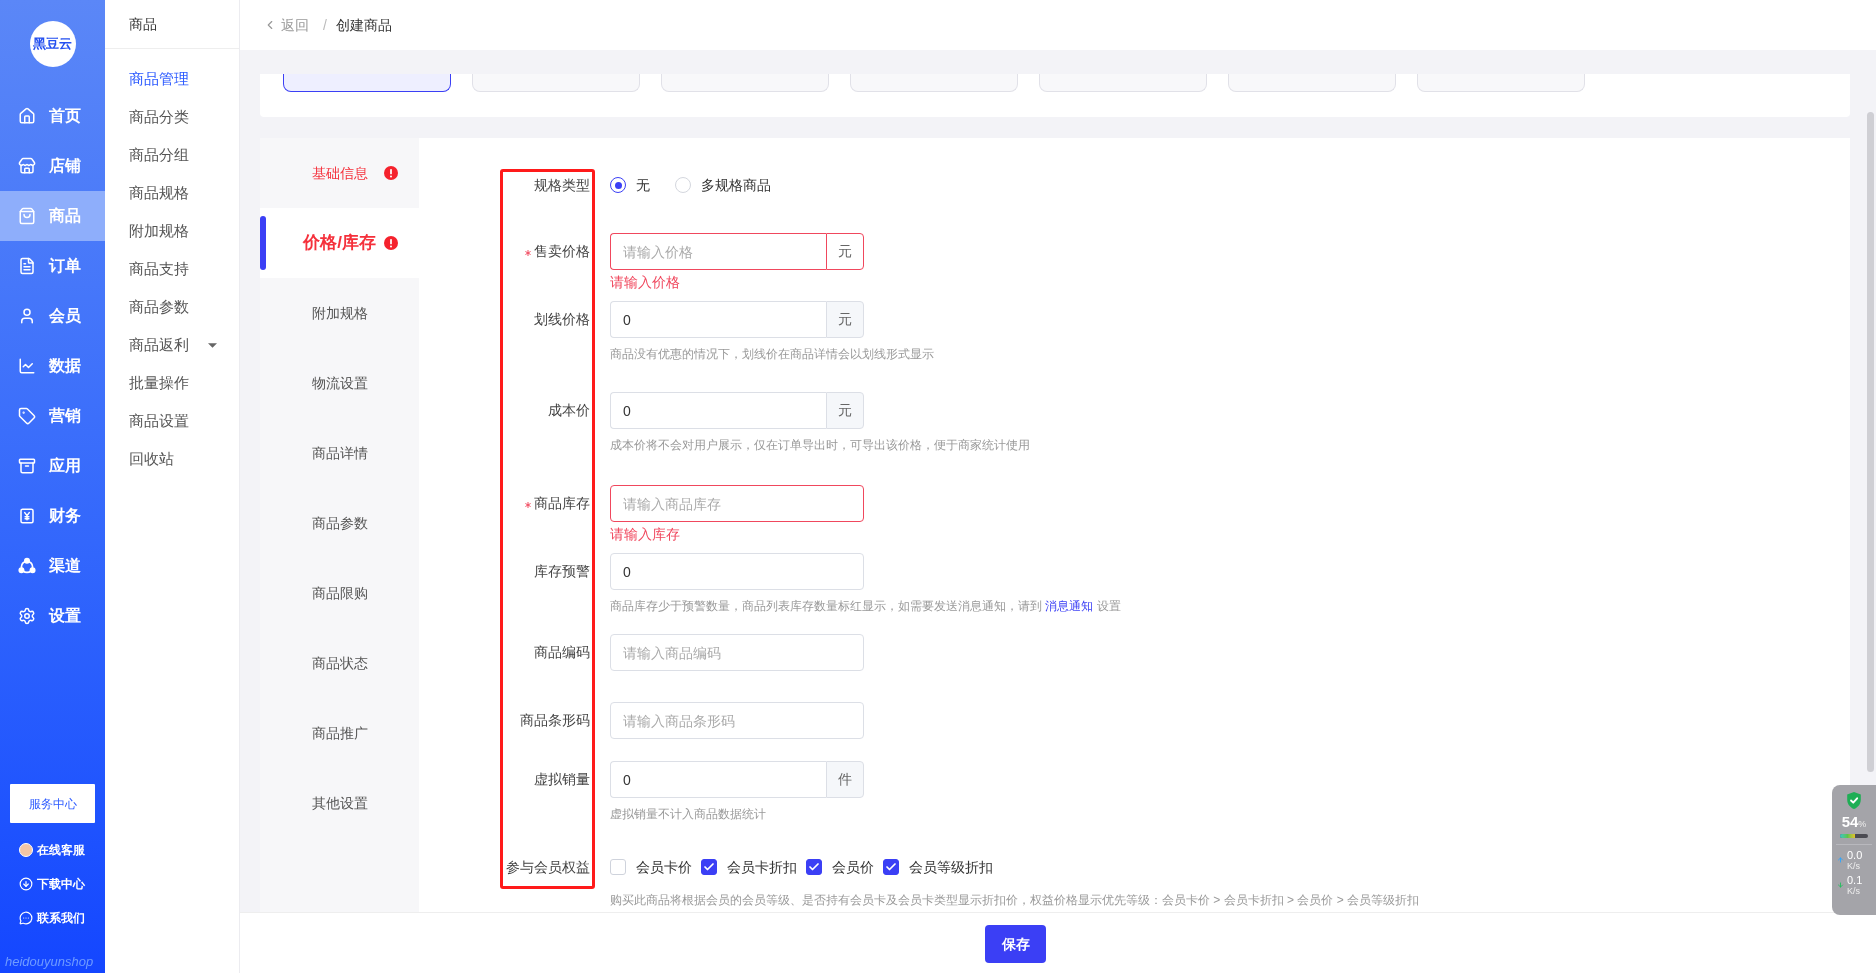 This screenshot has width=1876, height=973. What do you see at coordinates (339, 383) in the screenshot?
I see `section-tab: 物流设置` at bounding box center [339, 383].